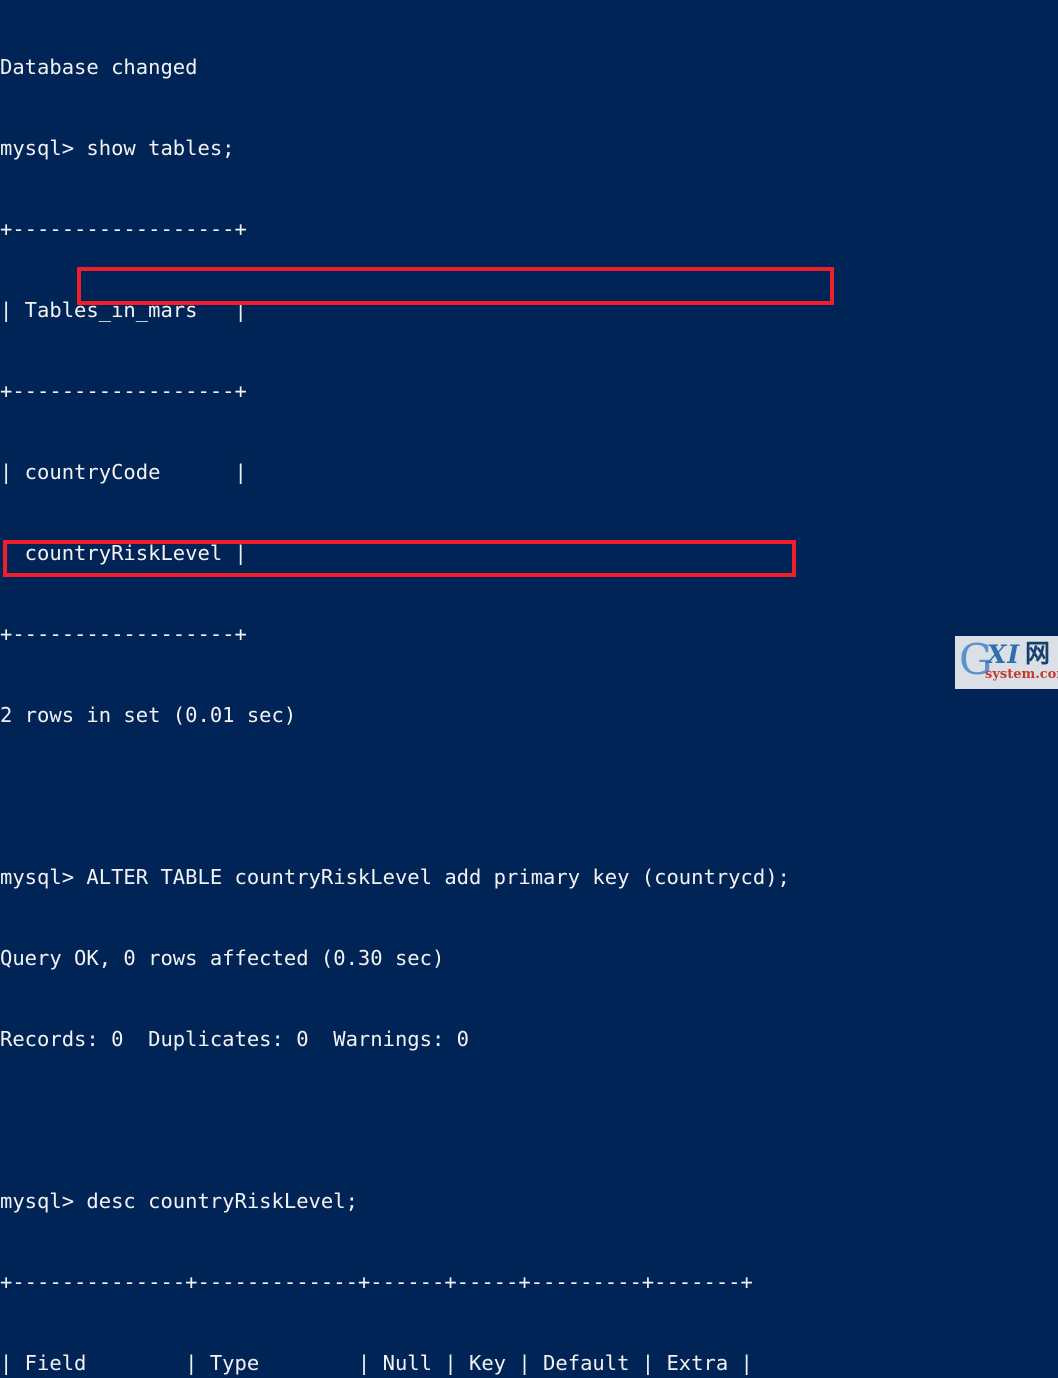 This screenshot has width=1058, height=1378. What do you see at coordinates (1004, 654) in the screenshot?
I see `watermark-letters-xi: XI` at bounding box center [1004, 654].